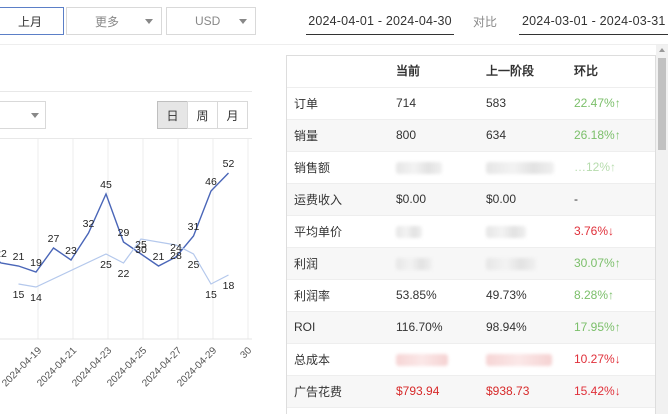 This screenshot has width=668, height=414. I want to click on compare-label: 对比, so click(485, 22).